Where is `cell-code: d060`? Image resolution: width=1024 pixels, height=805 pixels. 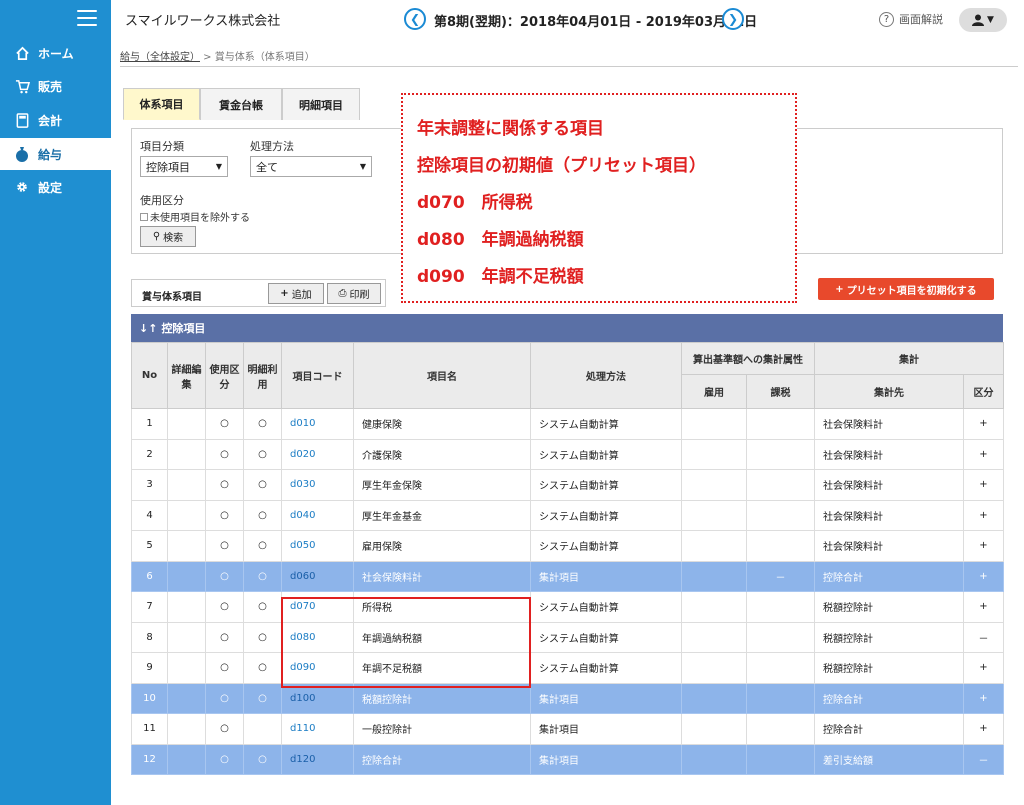 cell-code: d060 is located at coordinates (317, 576).